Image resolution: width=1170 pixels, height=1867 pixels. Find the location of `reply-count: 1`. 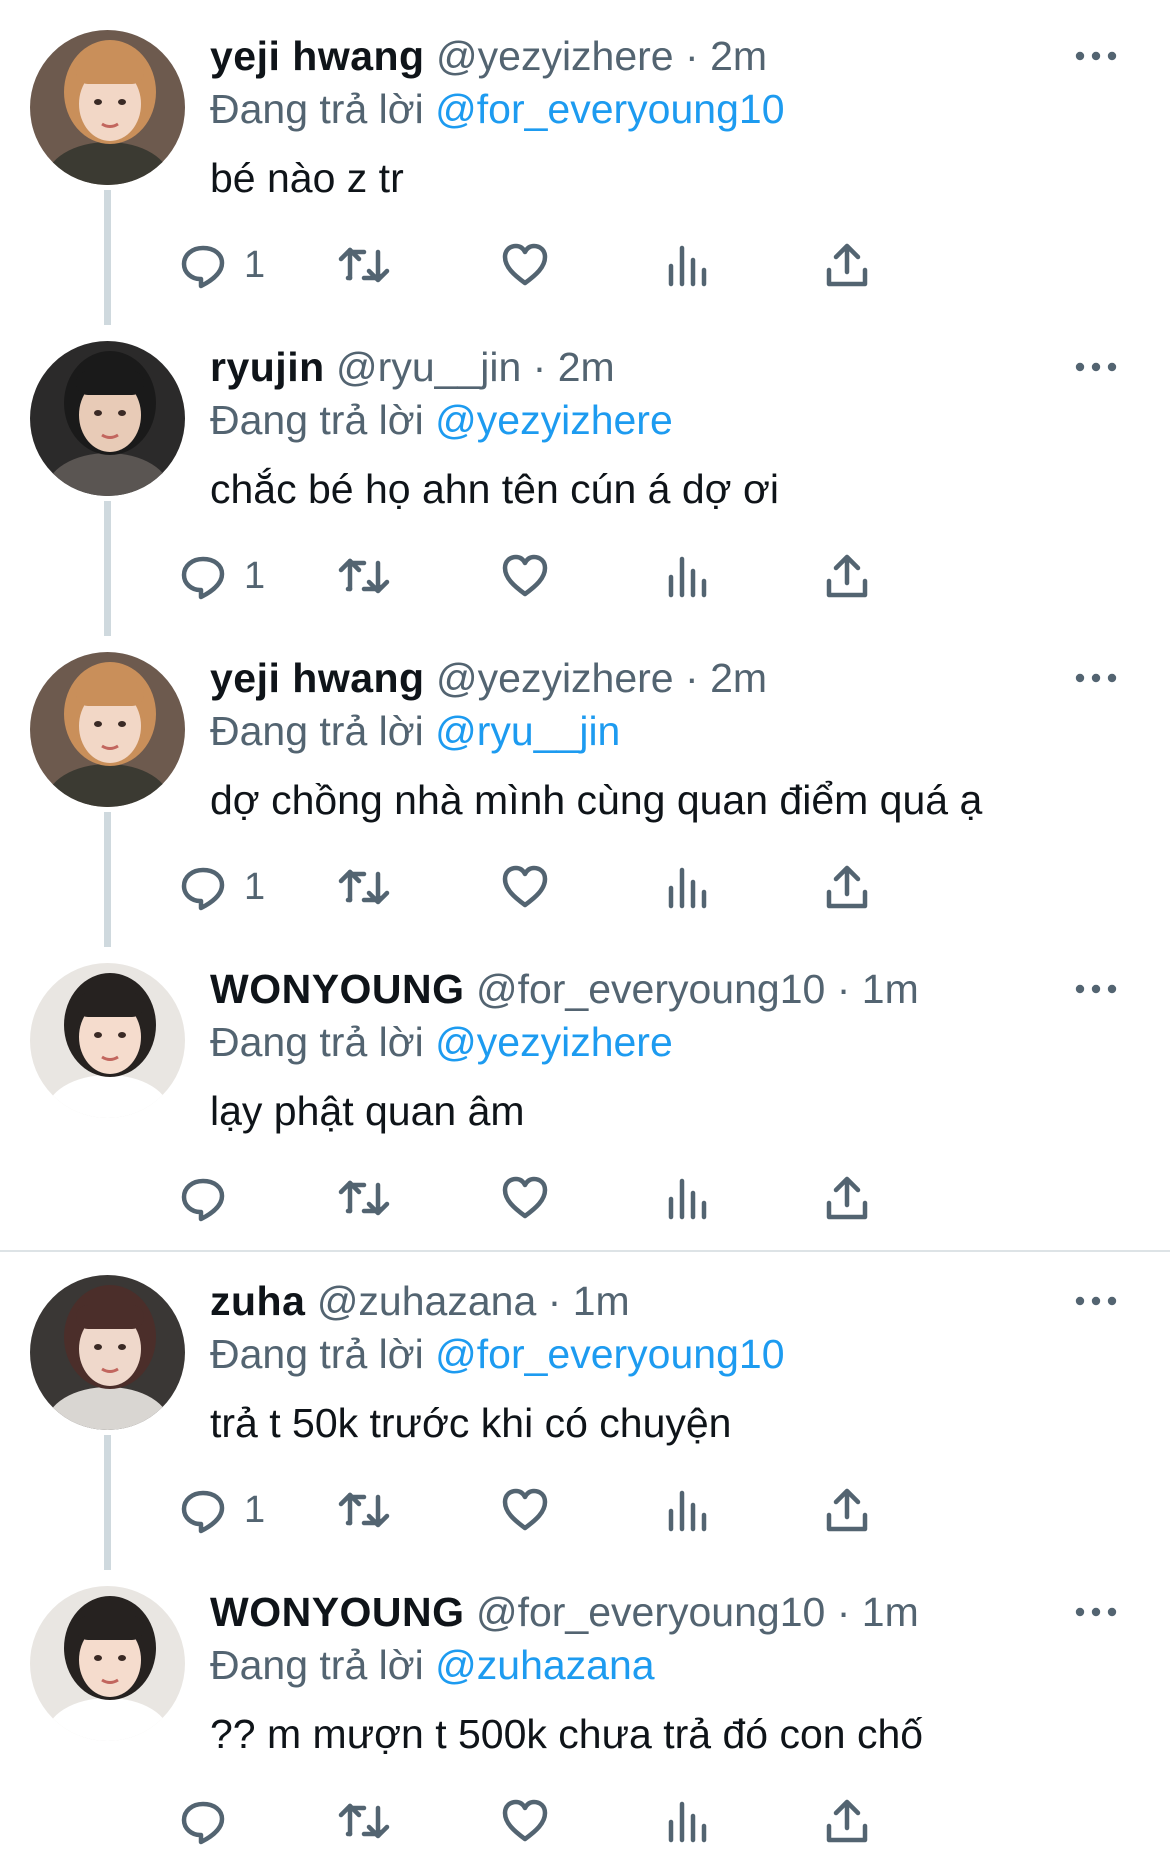

reply-count: 1 is located at coordinates (255, 1510).